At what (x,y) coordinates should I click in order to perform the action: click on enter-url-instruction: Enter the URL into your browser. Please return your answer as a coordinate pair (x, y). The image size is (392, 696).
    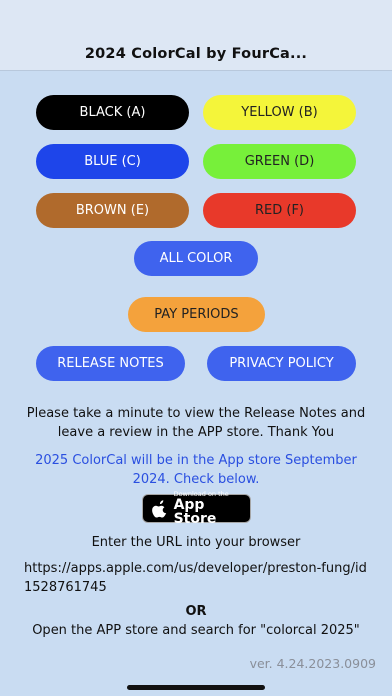
    Looking at the image, I should click on (196, 542).